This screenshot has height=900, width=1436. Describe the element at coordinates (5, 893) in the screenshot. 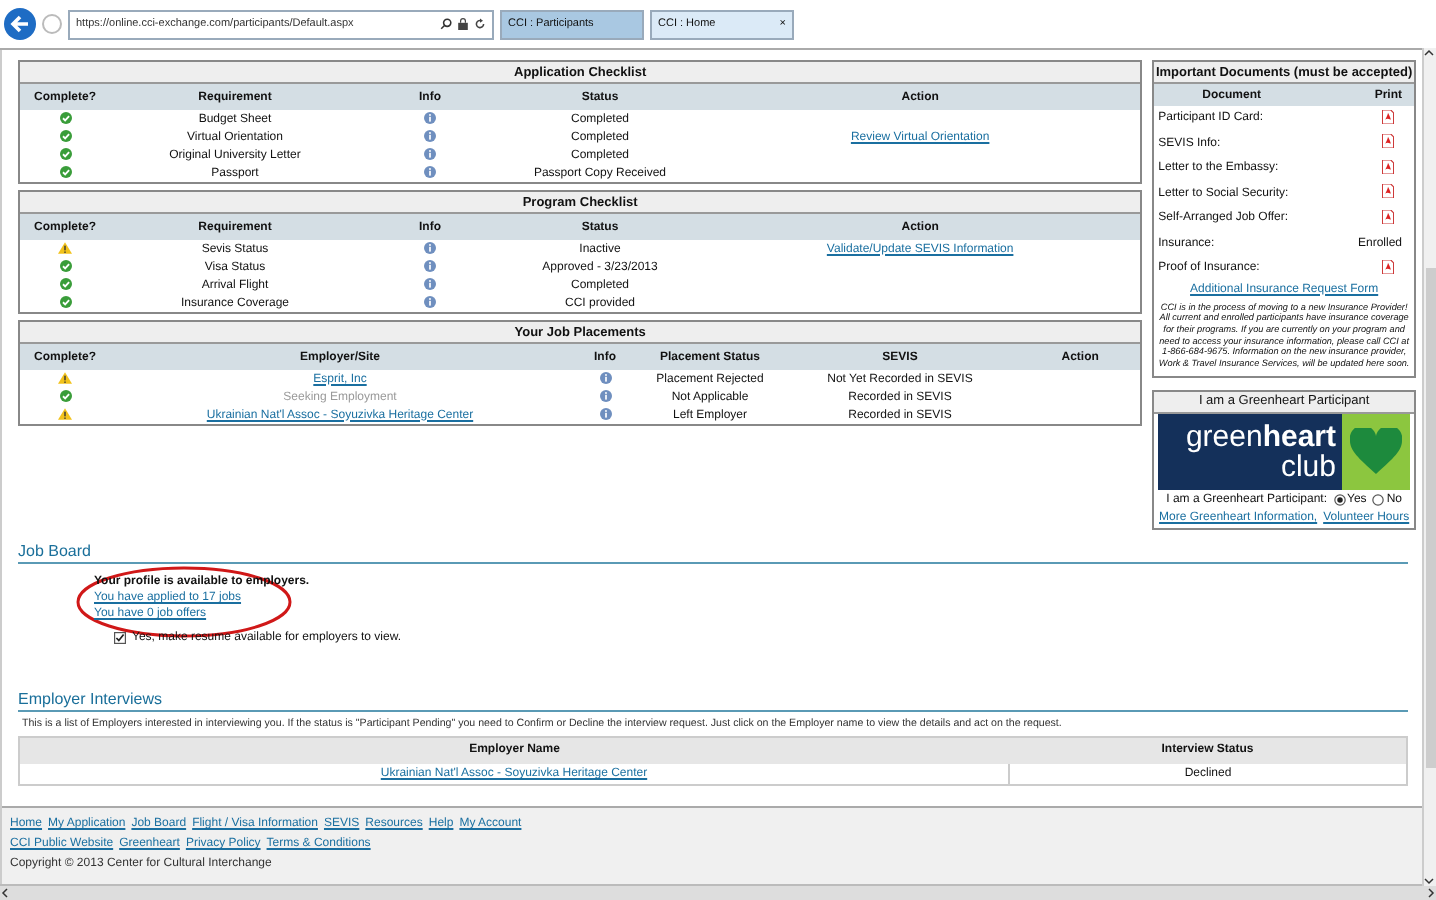

I see `scroll-left-icon` at that location.